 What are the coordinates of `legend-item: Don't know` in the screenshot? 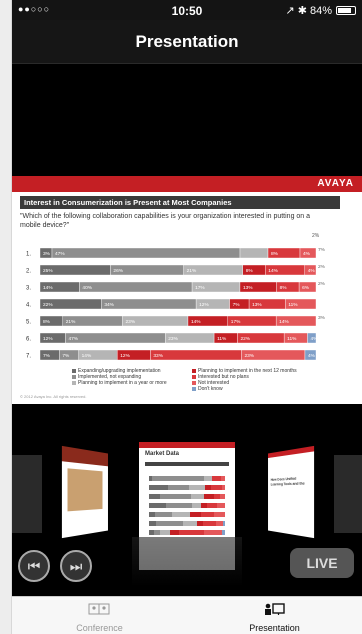 It's located at (247, 389).